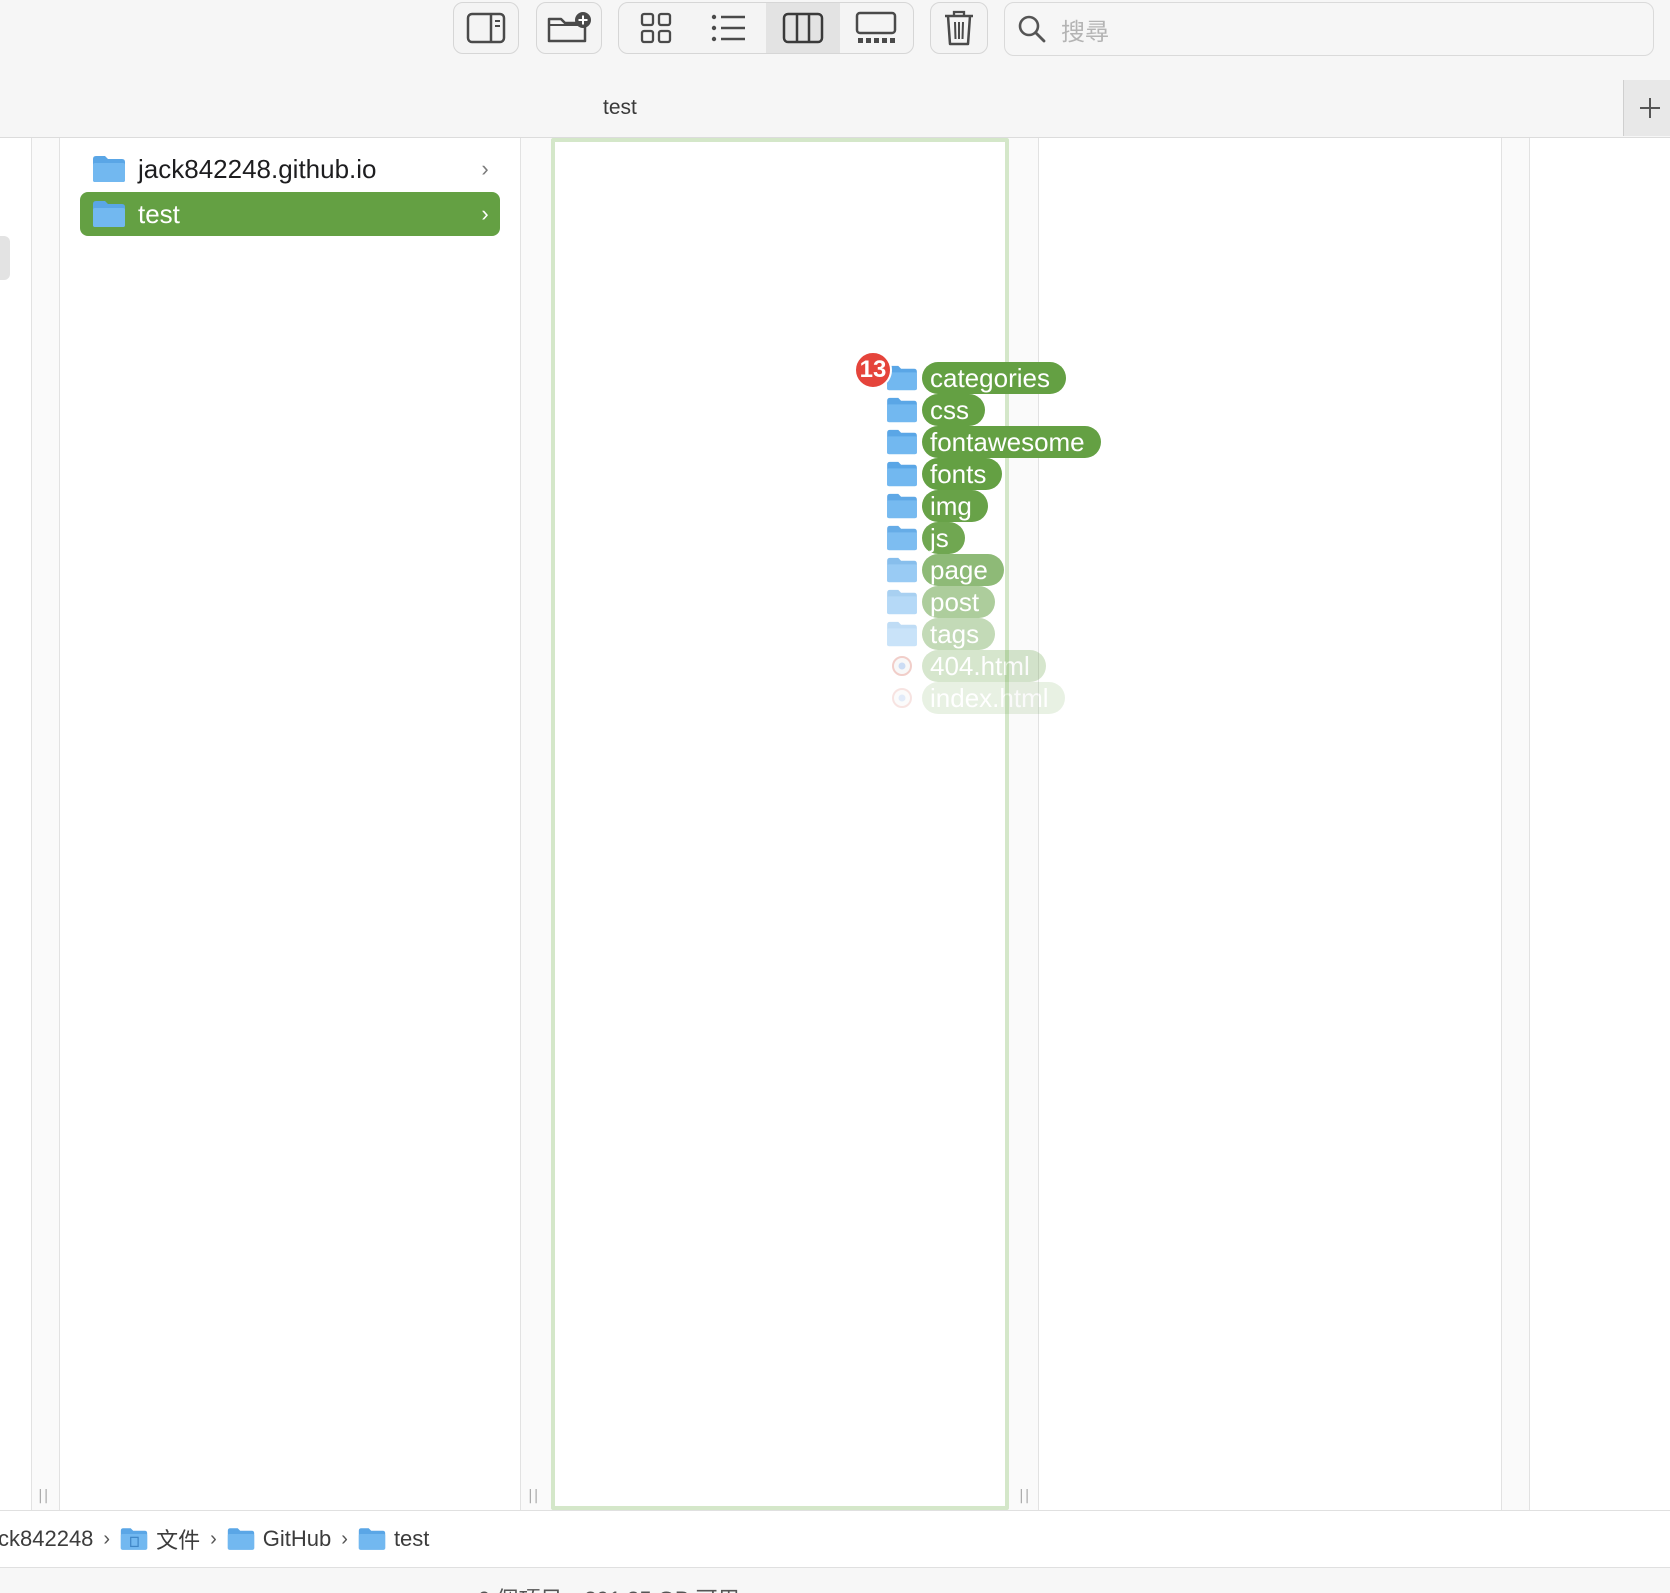 This screenshot has height=1593, width=1670. I want to click on crumb-label: 文件, so click(178, 1540).